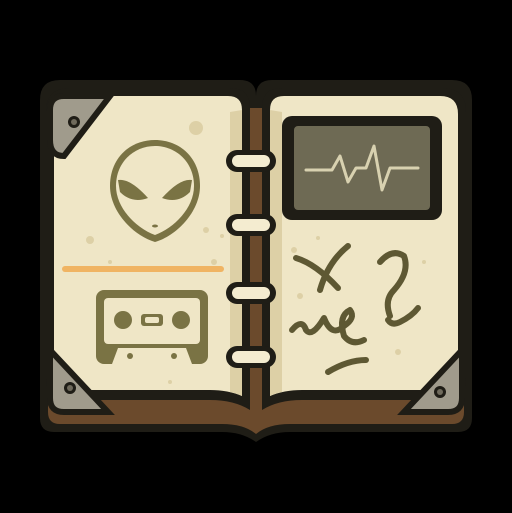  Describe the element at coordinates (143, 269) in the screenshot. I see `highlight-line` at that location.